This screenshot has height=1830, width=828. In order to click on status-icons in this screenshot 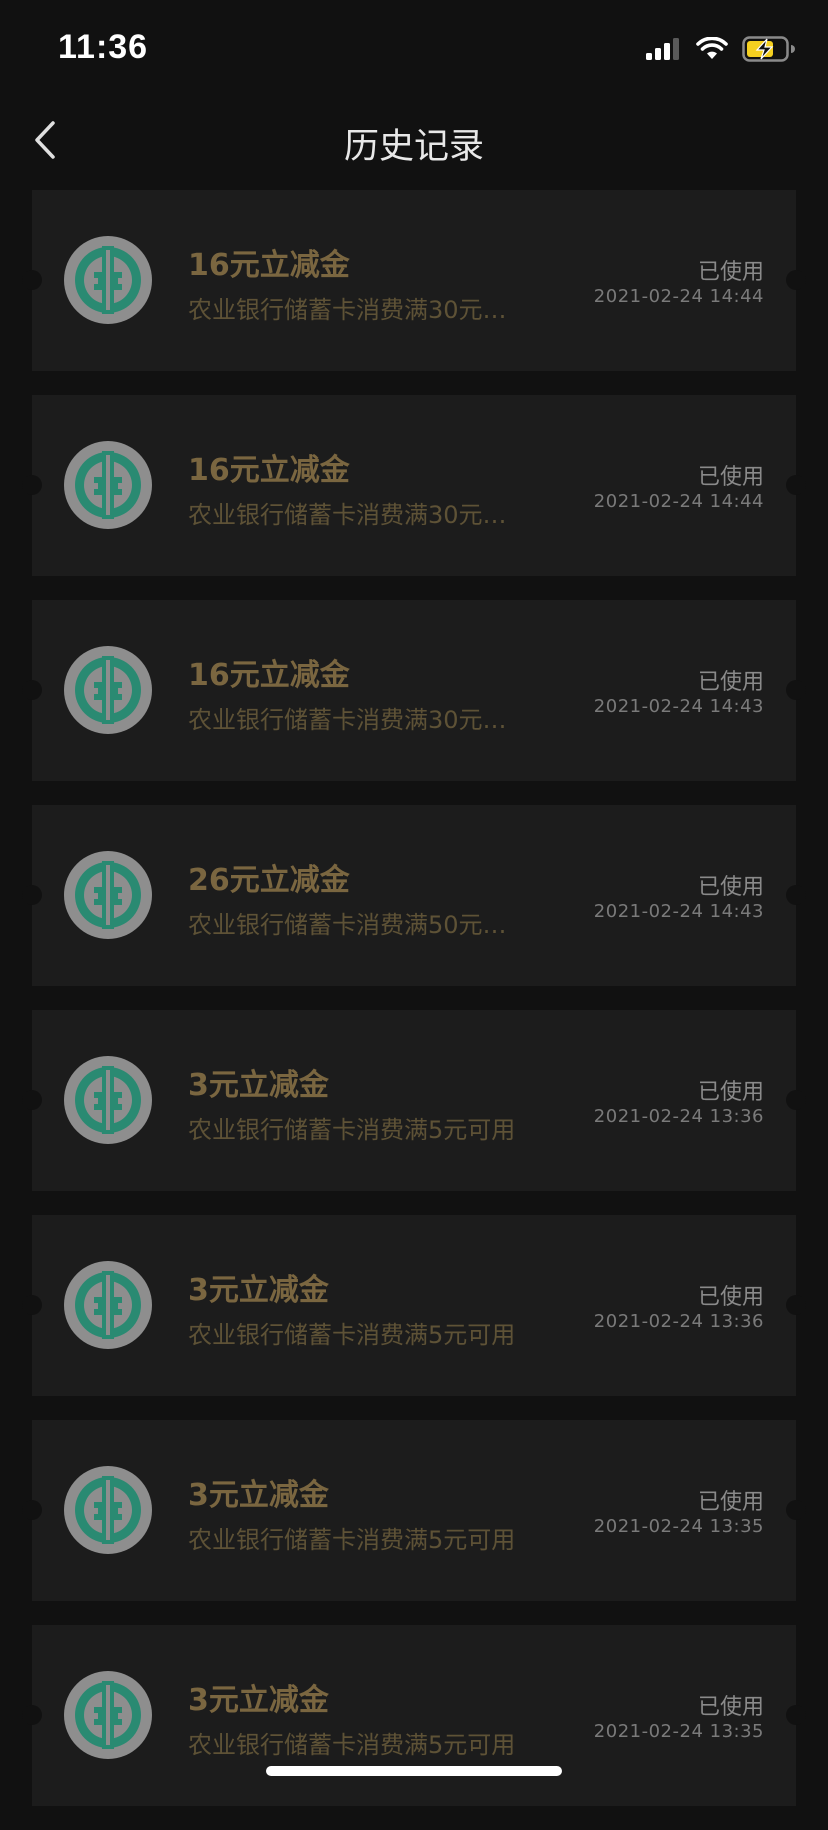, I will do `click(721, 49)`.